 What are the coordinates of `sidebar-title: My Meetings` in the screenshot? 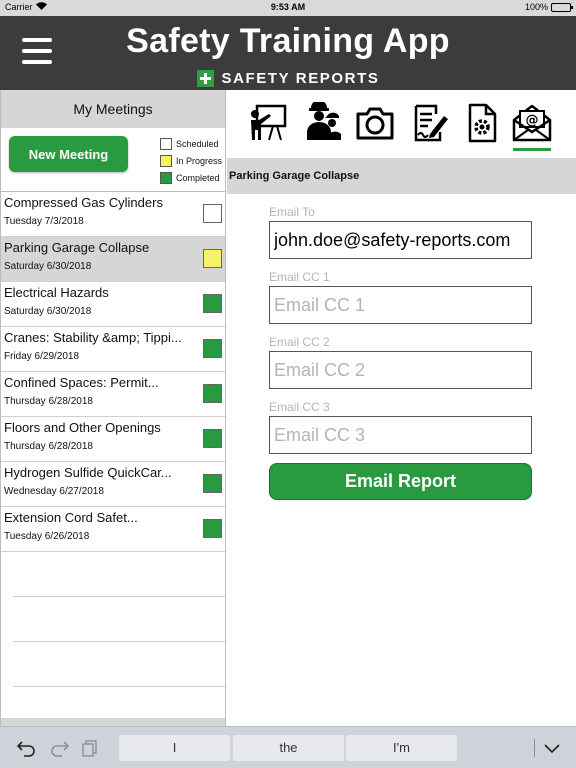 It's located at (113, 109).